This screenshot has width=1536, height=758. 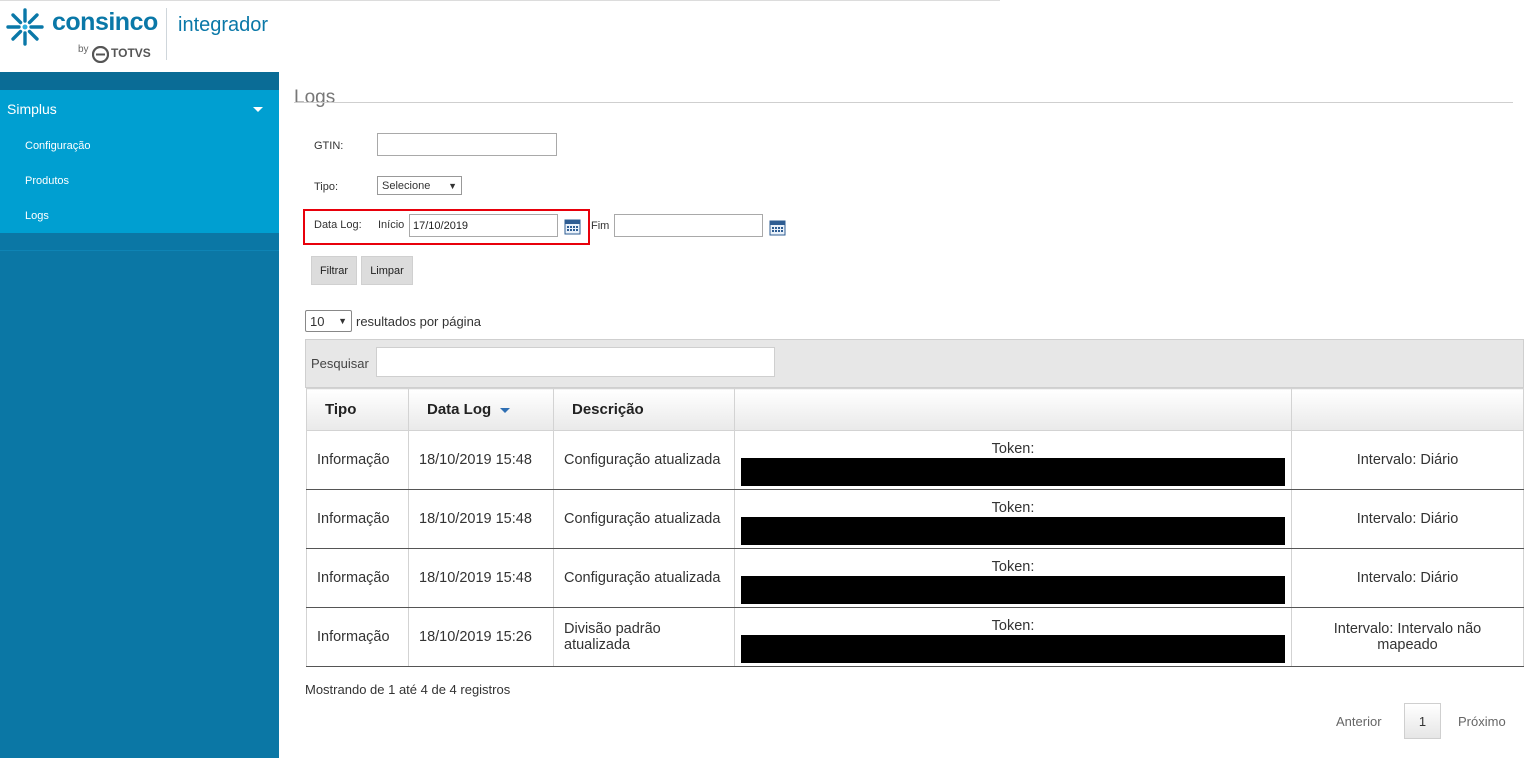 I want to click on column-header-tipo: Tipo, so click(x=357, y=409).